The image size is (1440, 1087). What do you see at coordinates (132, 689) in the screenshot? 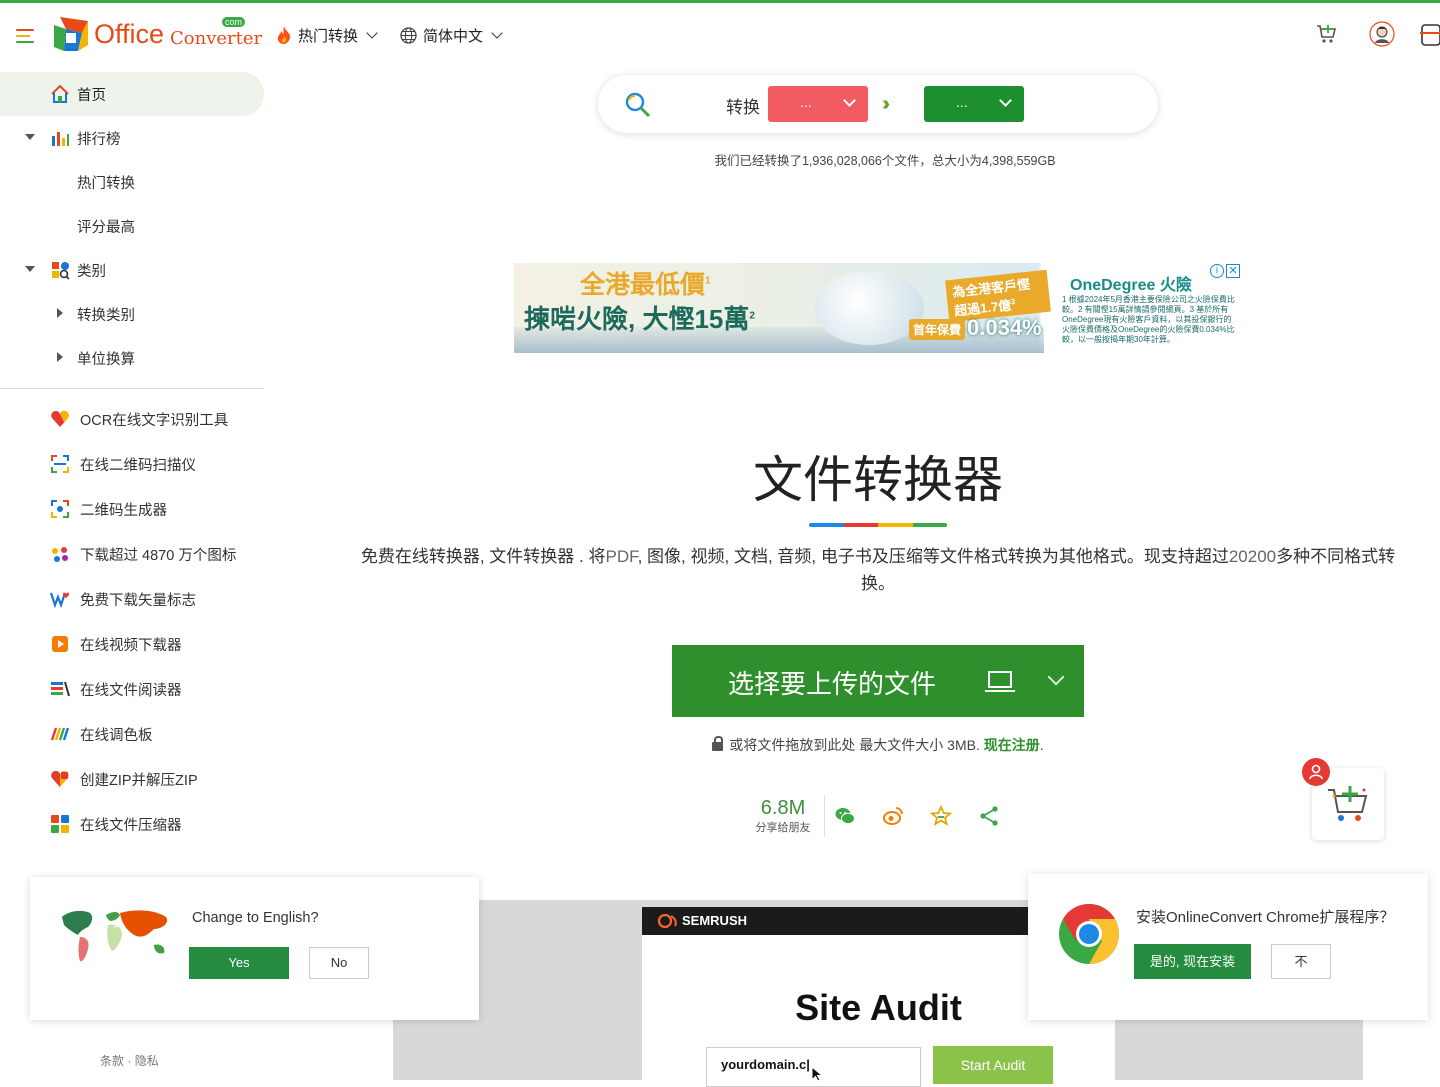
I see `sidebar-tool-file-reader: 在线文件阅读器` at bounding box center [132, 689].